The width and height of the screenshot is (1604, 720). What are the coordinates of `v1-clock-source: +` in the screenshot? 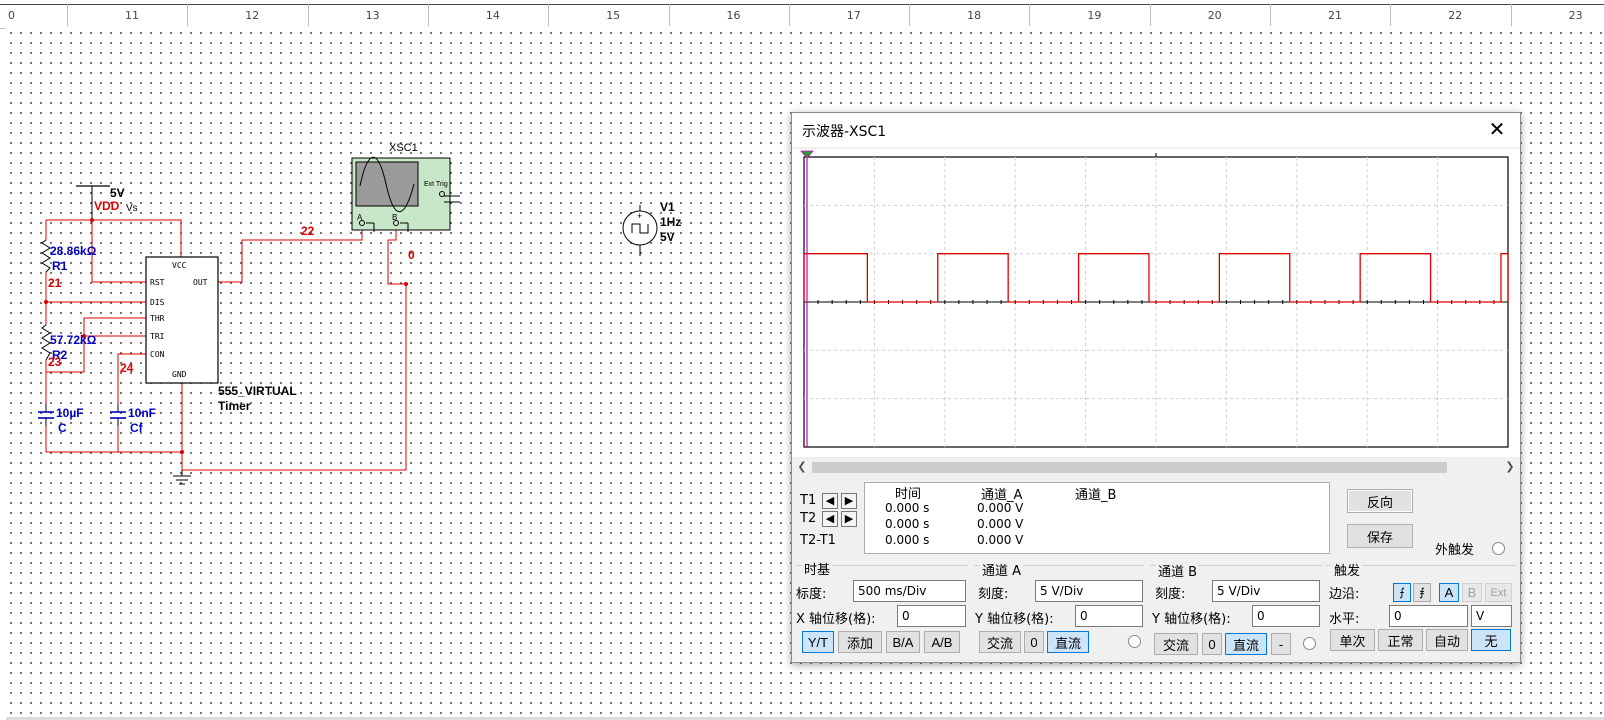 It's located at (640, 230).